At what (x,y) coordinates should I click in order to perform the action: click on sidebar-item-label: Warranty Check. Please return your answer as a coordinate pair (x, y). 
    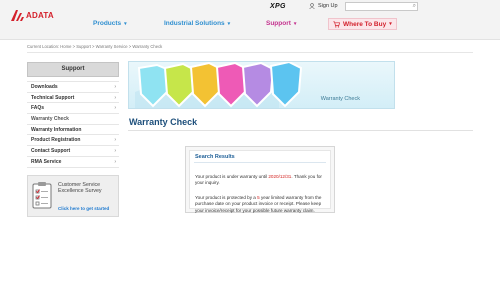
    Looking at the image, I should click on (50, 119).